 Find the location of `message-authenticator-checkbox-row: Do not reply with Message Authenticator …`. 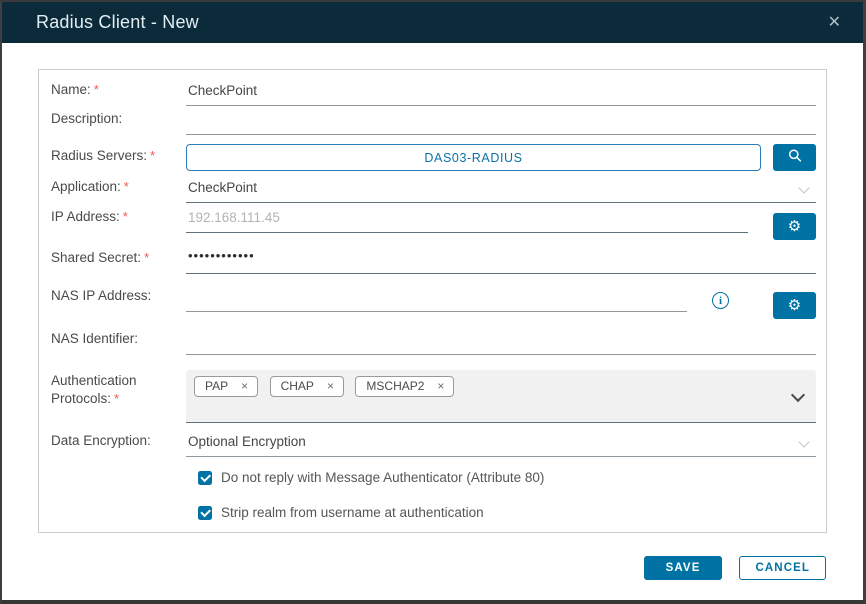

message-authenticator-checkbox-row: Do not reply with Message Authenticator … is located at coordinates (507, 477).